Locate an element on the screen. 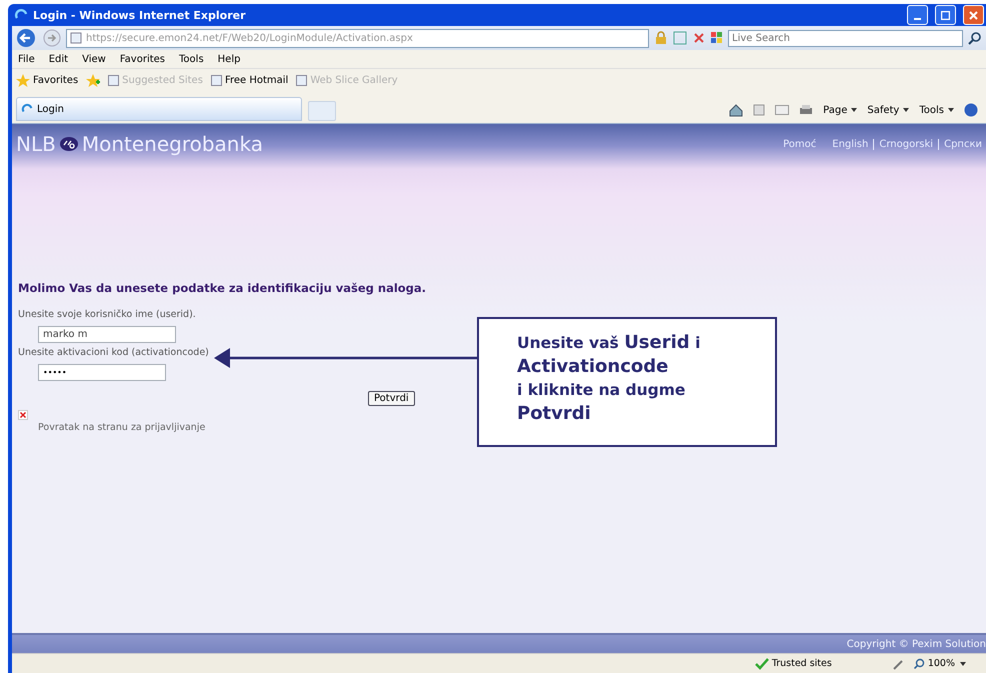  browser-tab: Login is located at coordinates (159, 109).